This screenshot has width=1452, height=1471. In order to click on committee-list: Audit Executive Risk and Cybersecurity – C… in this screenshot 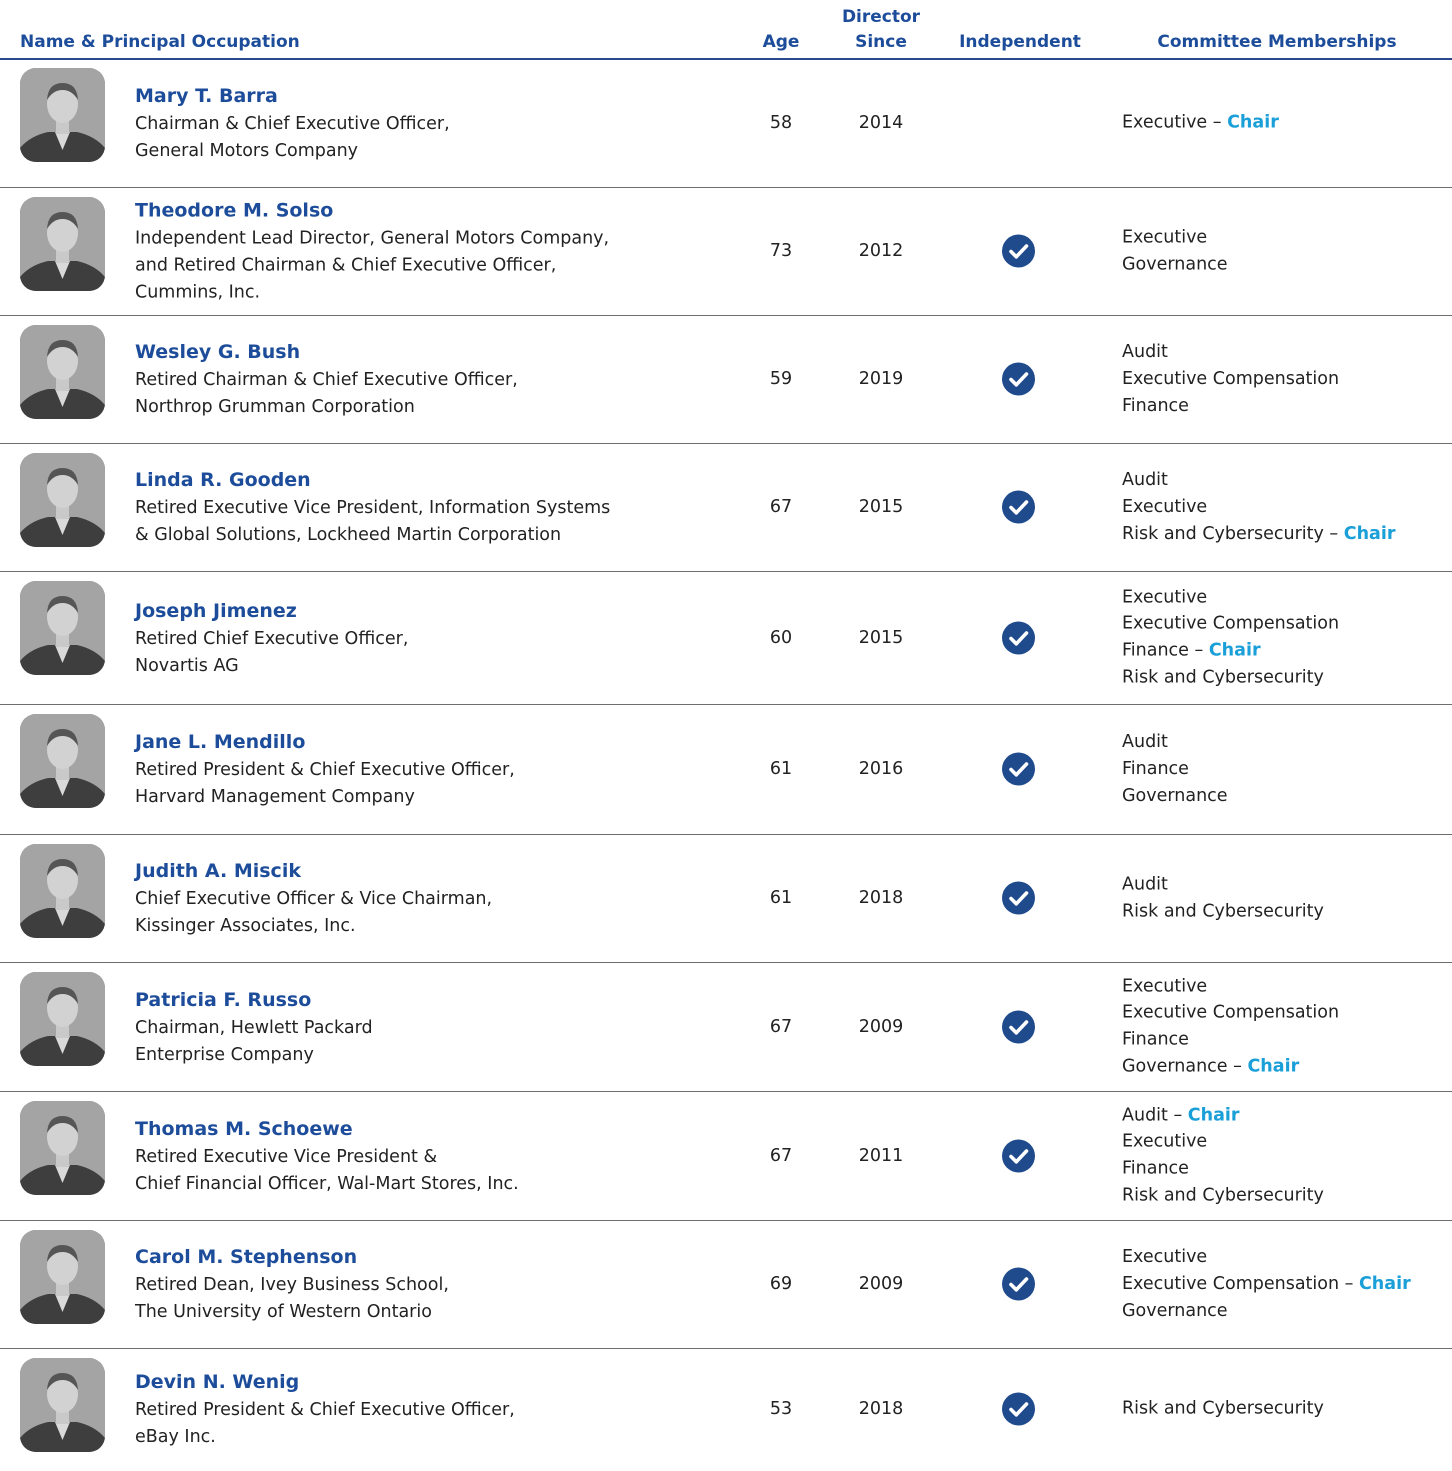, I will do `click(1284, 507)`.